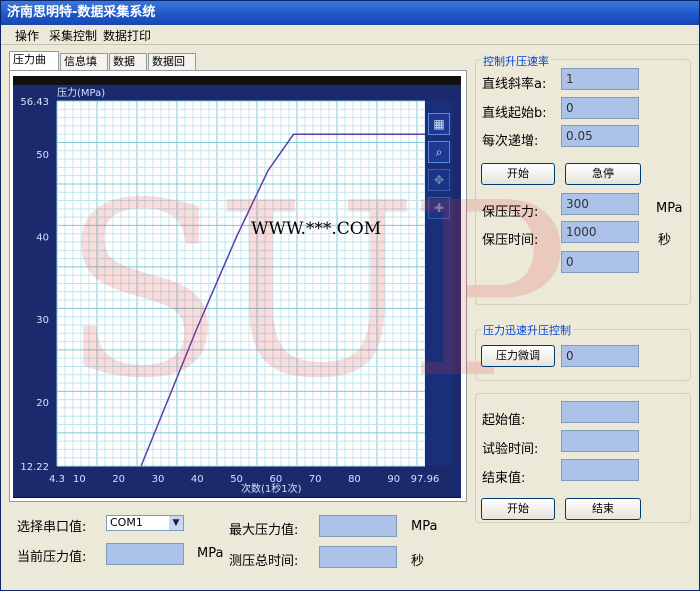 This screenshot has width=700, height=592. What do you see at coordinates (145, 554) in the screenshot?
I see `current-pressure-field` at bounding box center [145, 554].